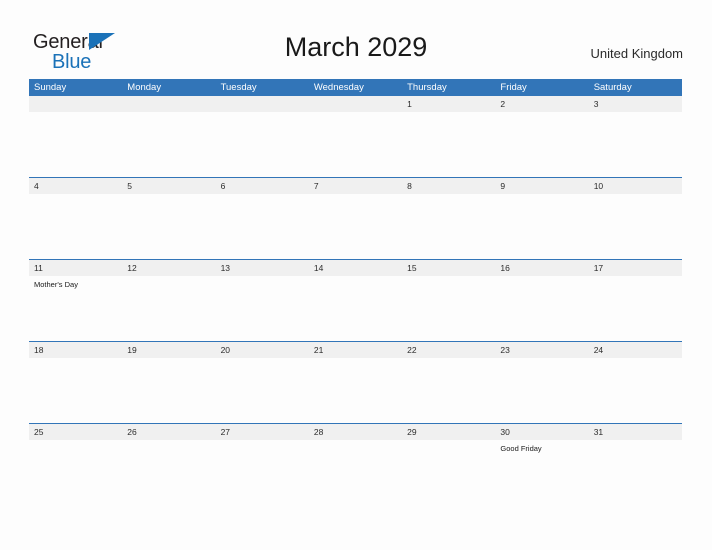 This screenshot has width=712, height=550. I want to click on day-event: Good Friday, so click(521, 448).